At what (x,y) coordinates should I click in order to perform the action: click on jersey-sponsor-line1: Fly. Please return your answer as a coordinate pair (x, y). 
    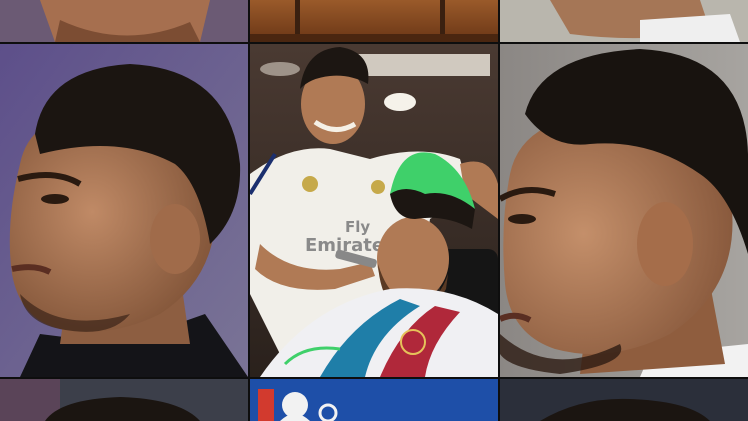
    Looking at the image, I should click on (357, 227).